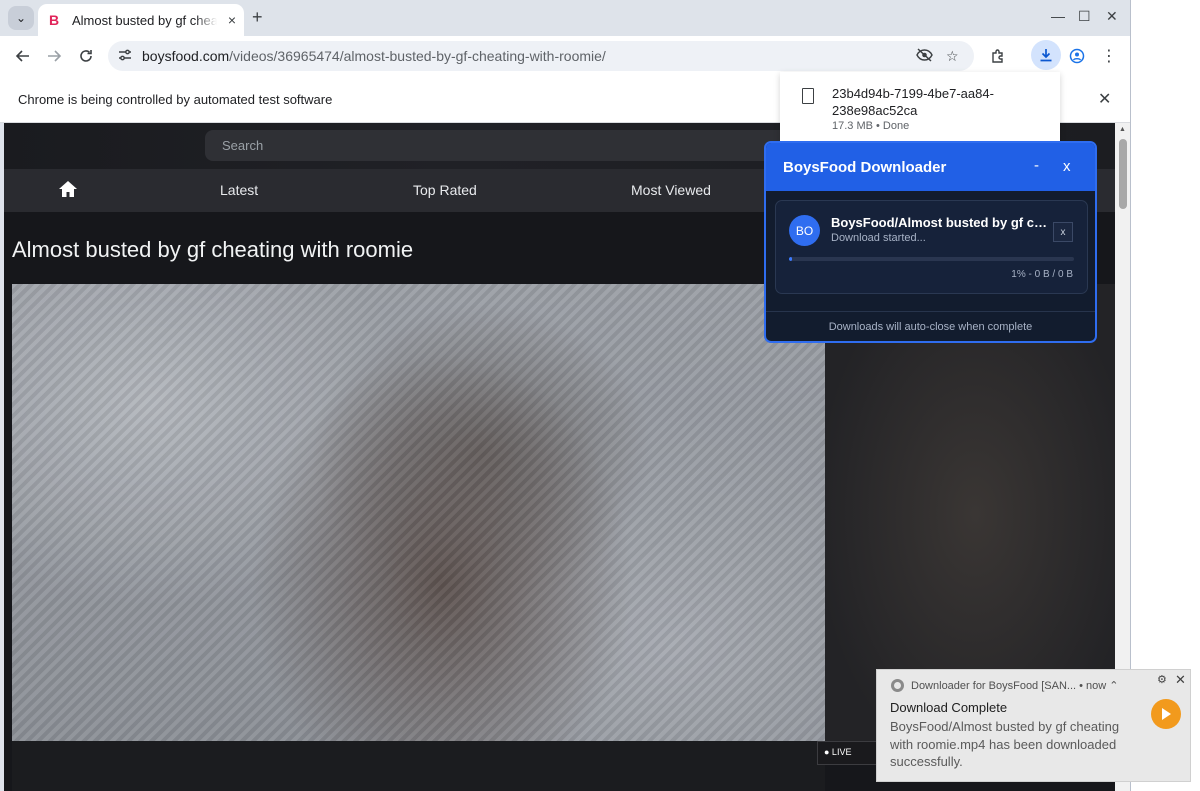 The image size is (1200, 791). Describe the element at coordinates (1084, 16) in the screenshot. I see `maximize-button: ☐` at that location.